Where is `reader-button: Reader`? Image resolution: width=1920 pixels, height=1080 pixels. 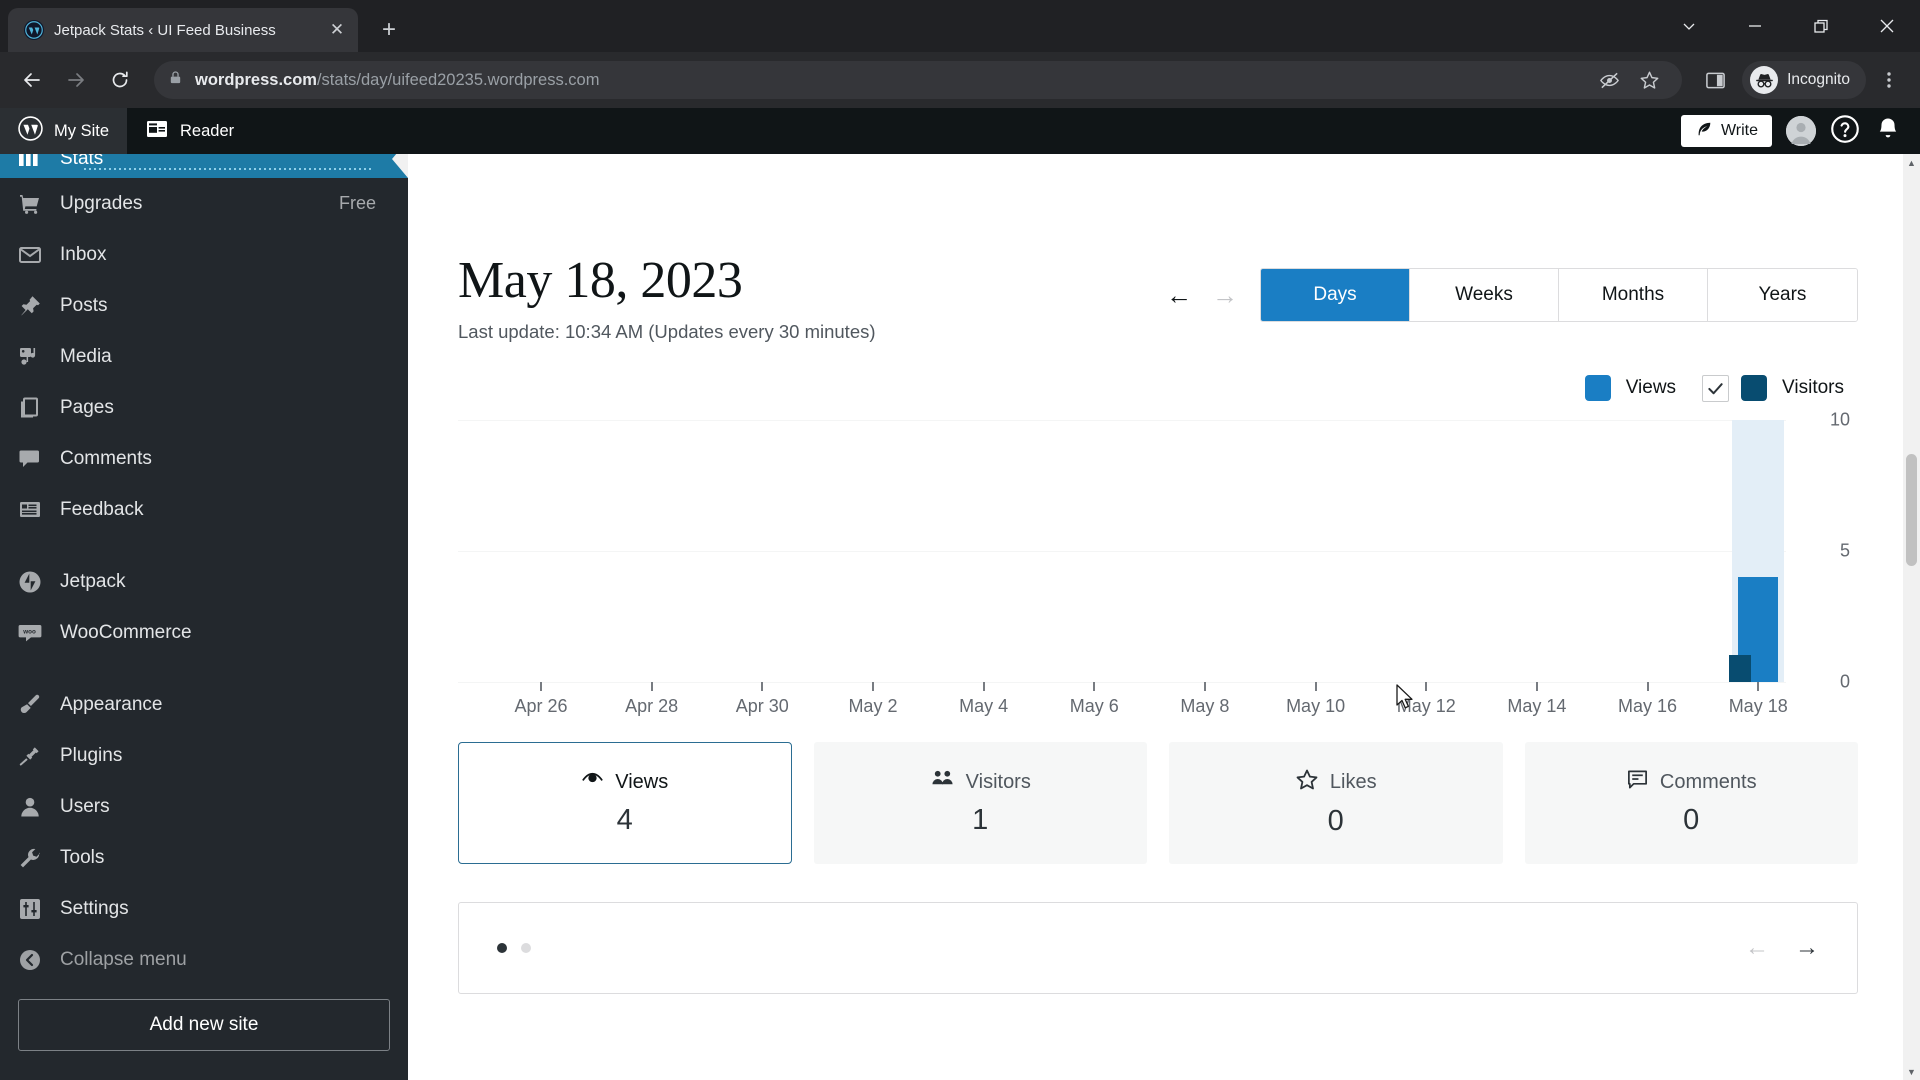 reader-button: Reader is located at coordinates (189, 131).